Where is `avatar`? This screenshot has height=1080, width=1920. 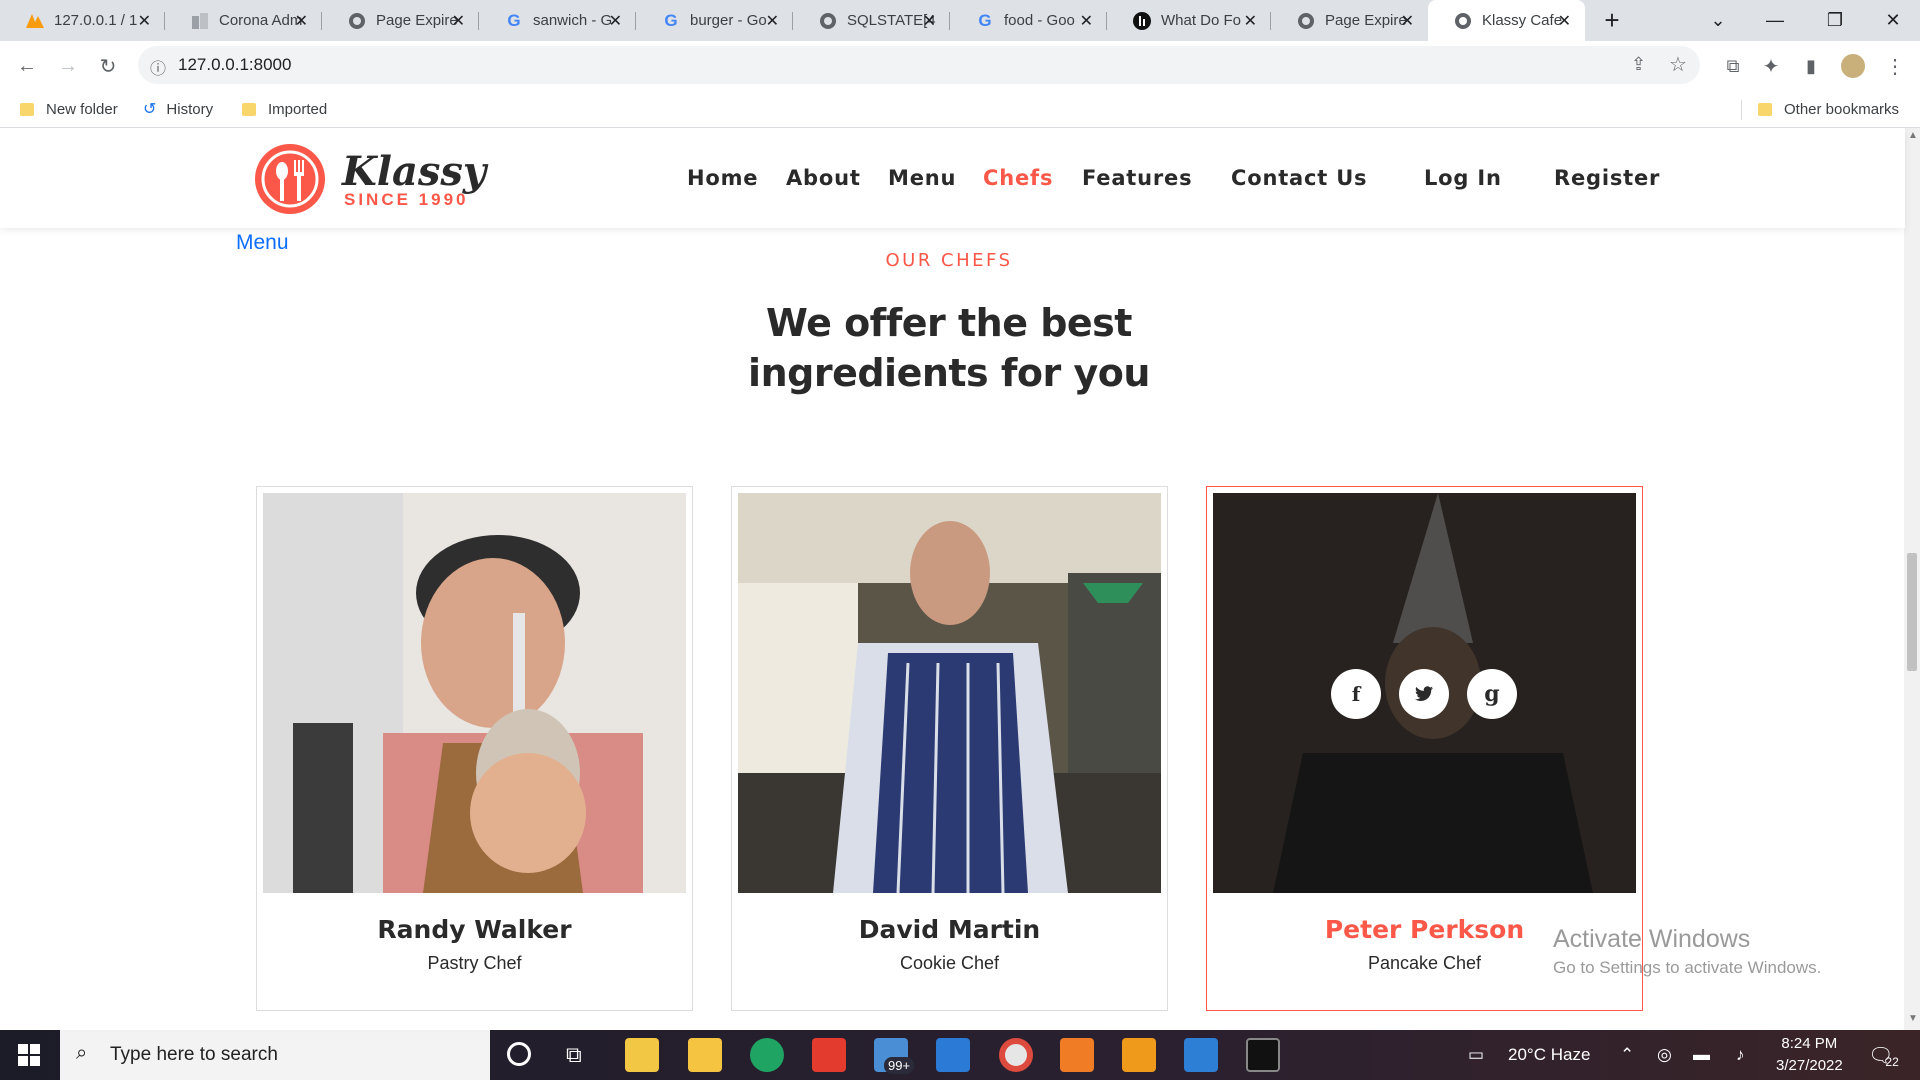 avatar is located at coordinates (1853, 66).